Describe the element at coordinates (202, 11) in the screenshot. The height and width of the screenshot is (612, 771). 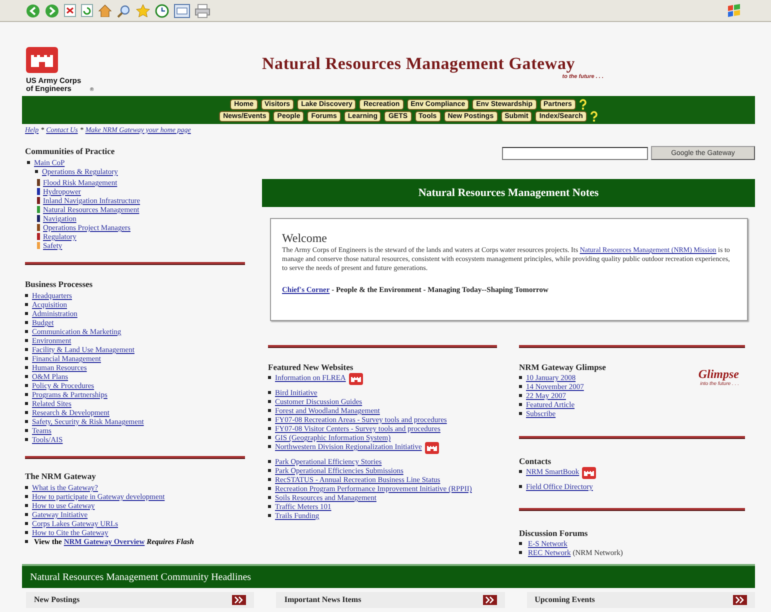
I see `printer-icon` at that location.